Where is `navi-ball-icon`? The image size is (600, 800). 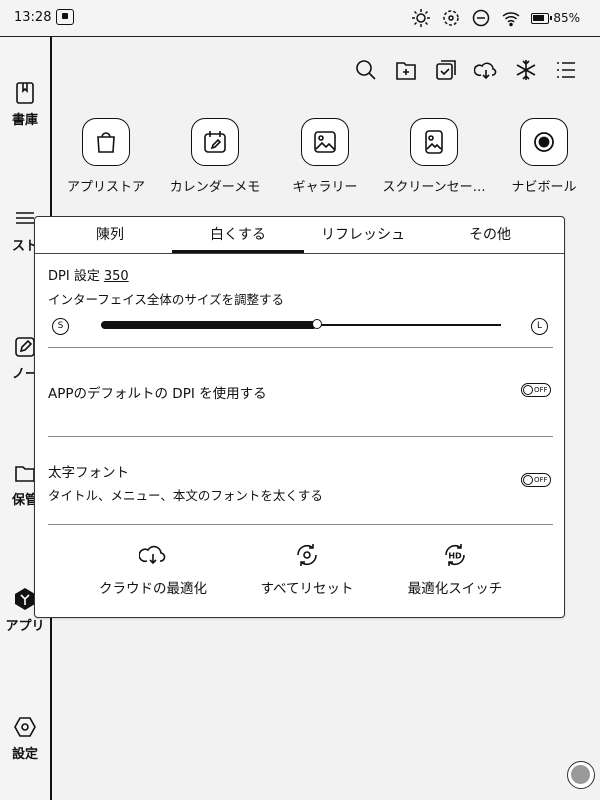
navi-ball-icon is located at coordinates (544, 142).